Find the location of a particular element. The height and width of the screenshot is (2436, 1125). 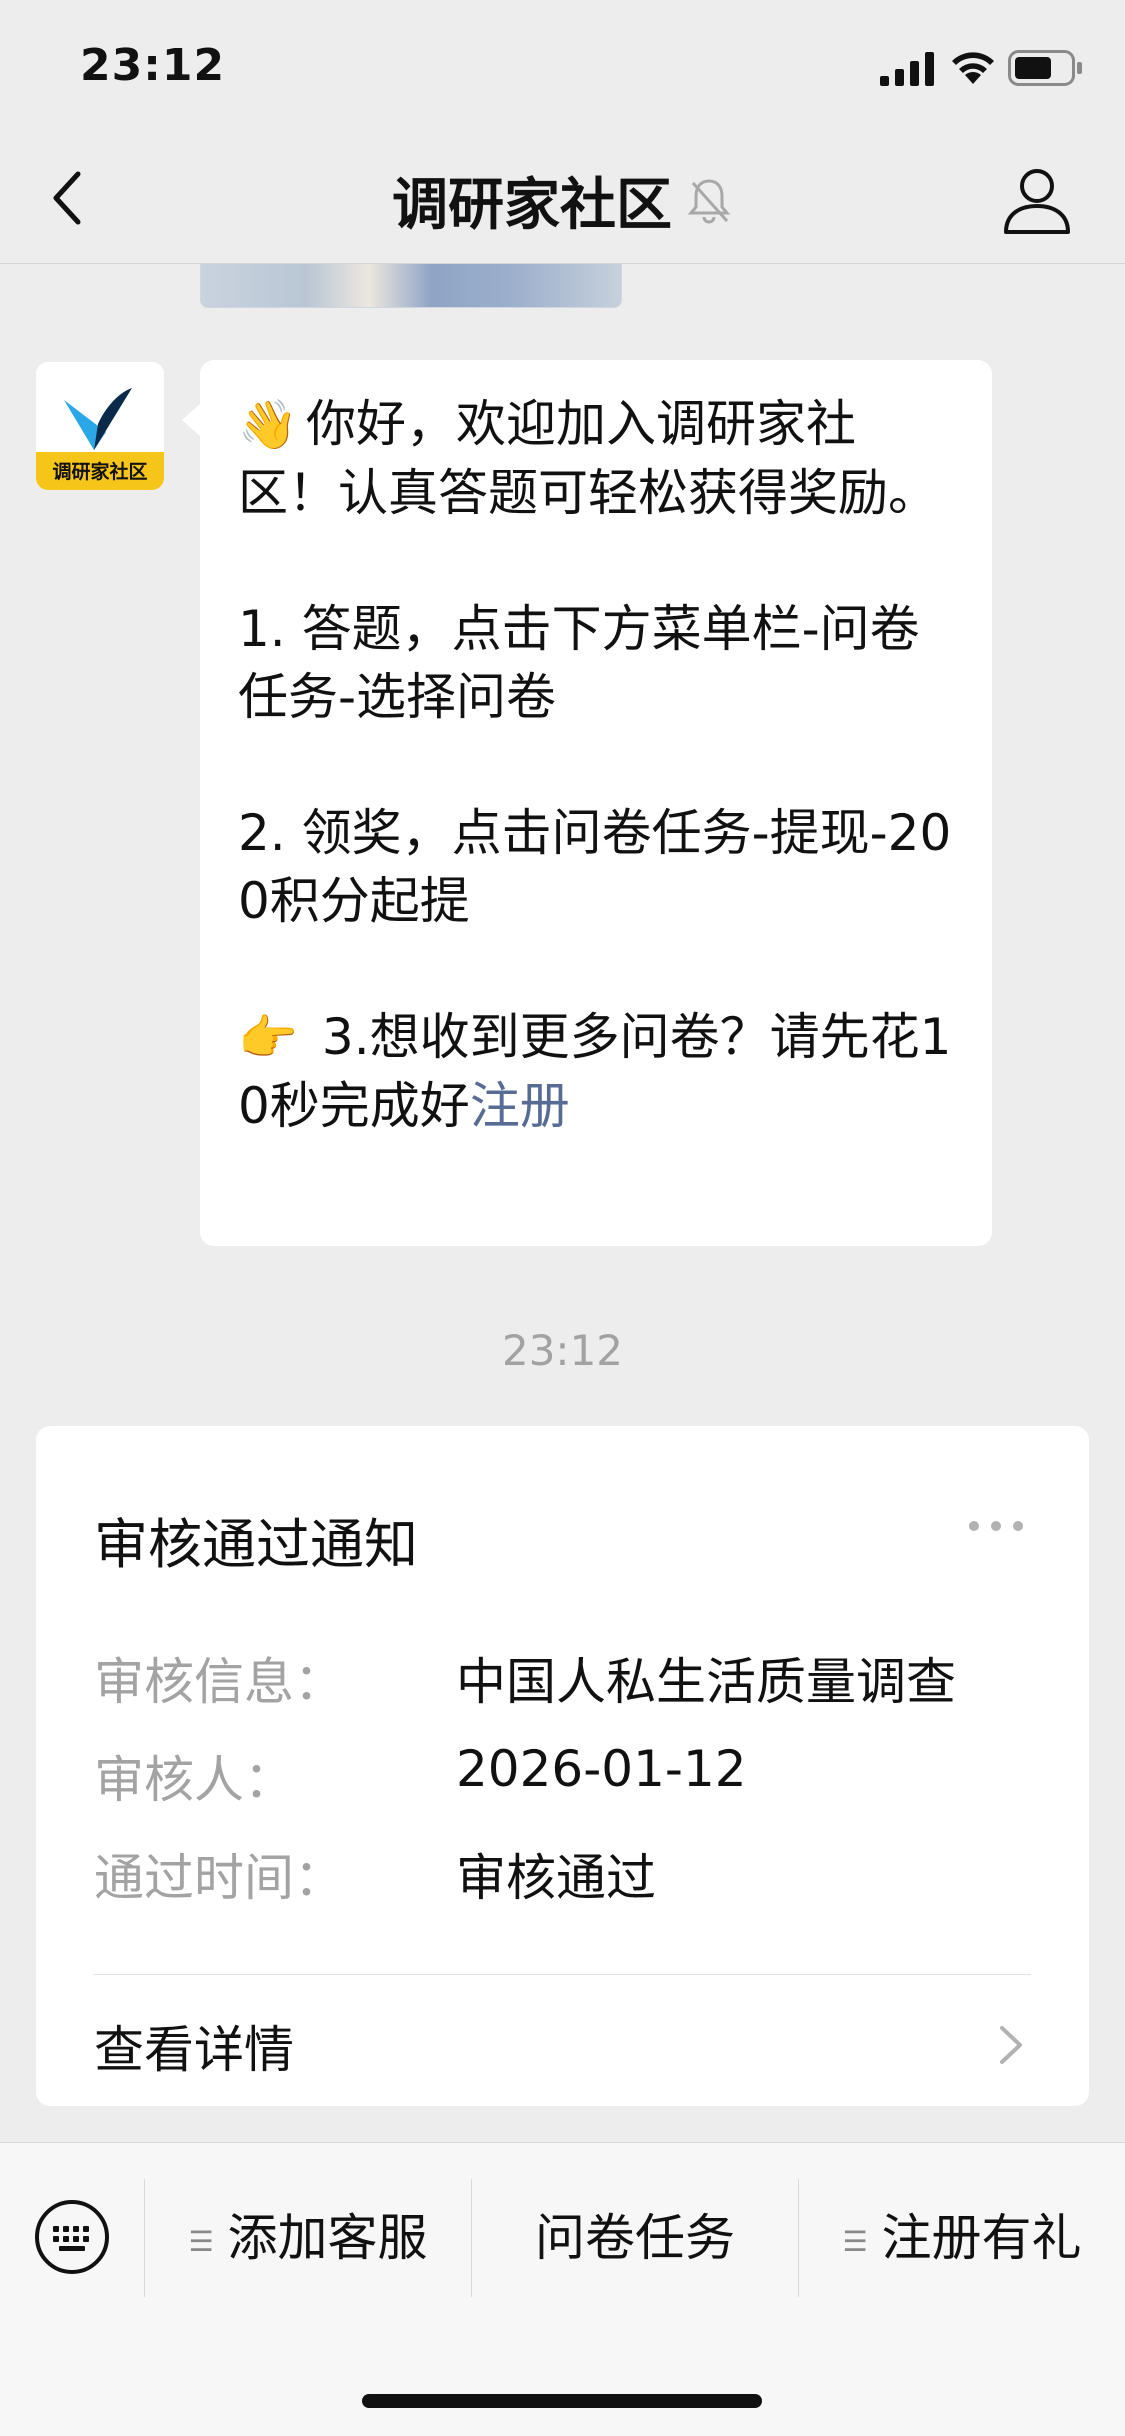

status-time: 23:12 is located at coordinates (153, 65).